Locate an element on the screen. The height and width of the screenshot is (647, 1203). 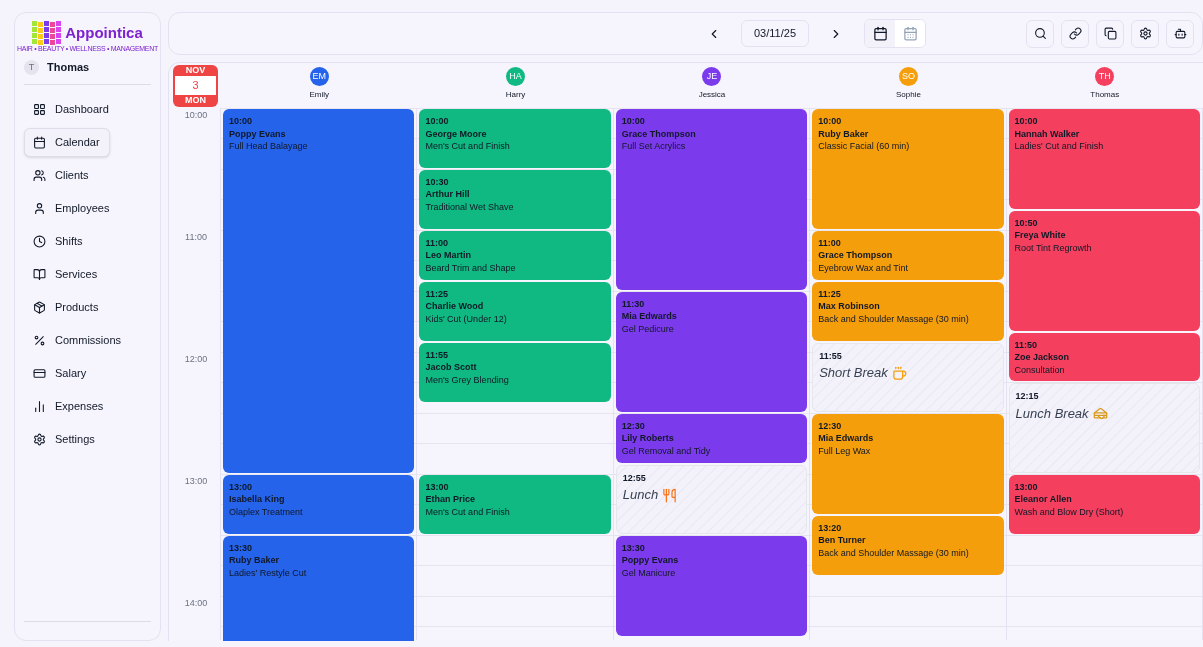
copy-icon is located at coordinates (1110, 33).